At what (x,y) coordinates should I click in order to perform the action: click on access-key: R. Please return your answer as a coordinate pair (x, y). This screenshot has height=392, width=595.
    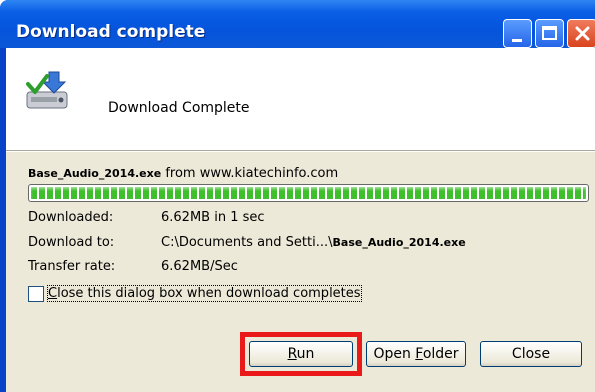
    Looking at the image, I should click on (292, 354).